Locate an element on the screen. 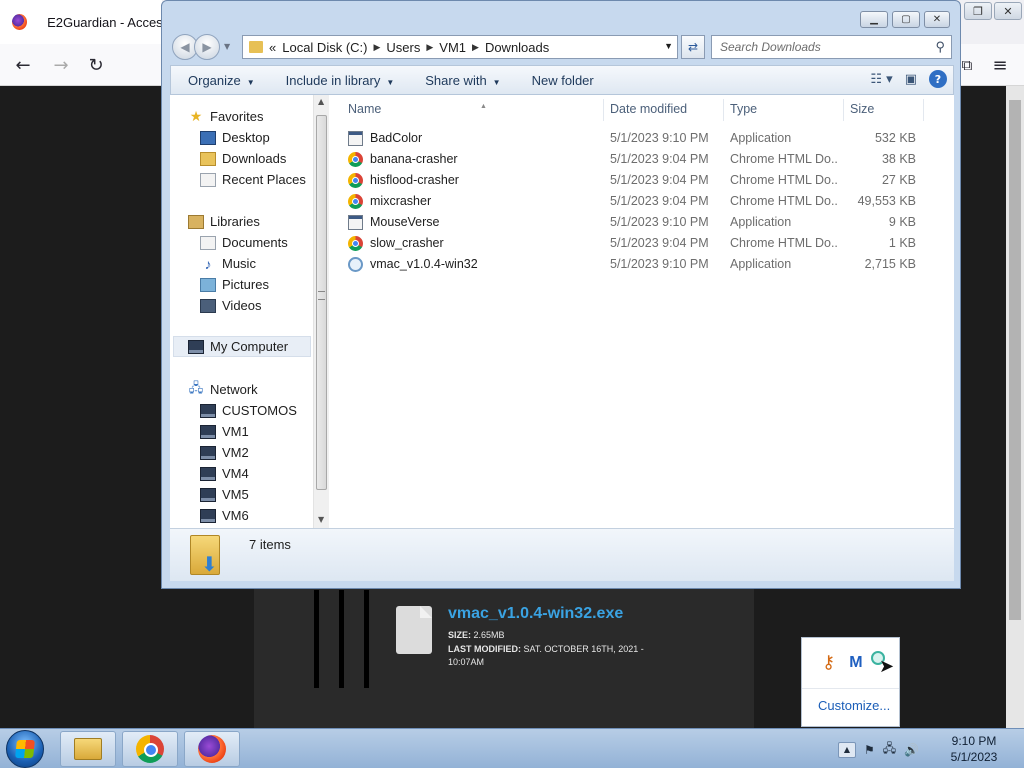 This screenshot has width=1024, height=768. action-center-flag-icon: ⚑ is located at coordinates (869, 750).